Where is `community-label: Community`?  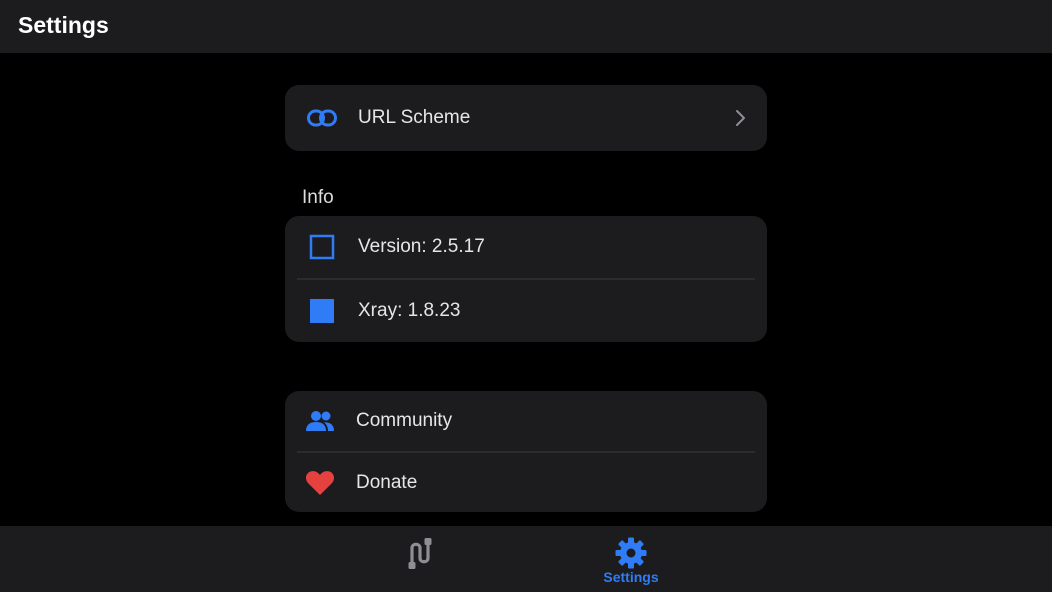
community-label: Community is located at coordinates (404, 420).